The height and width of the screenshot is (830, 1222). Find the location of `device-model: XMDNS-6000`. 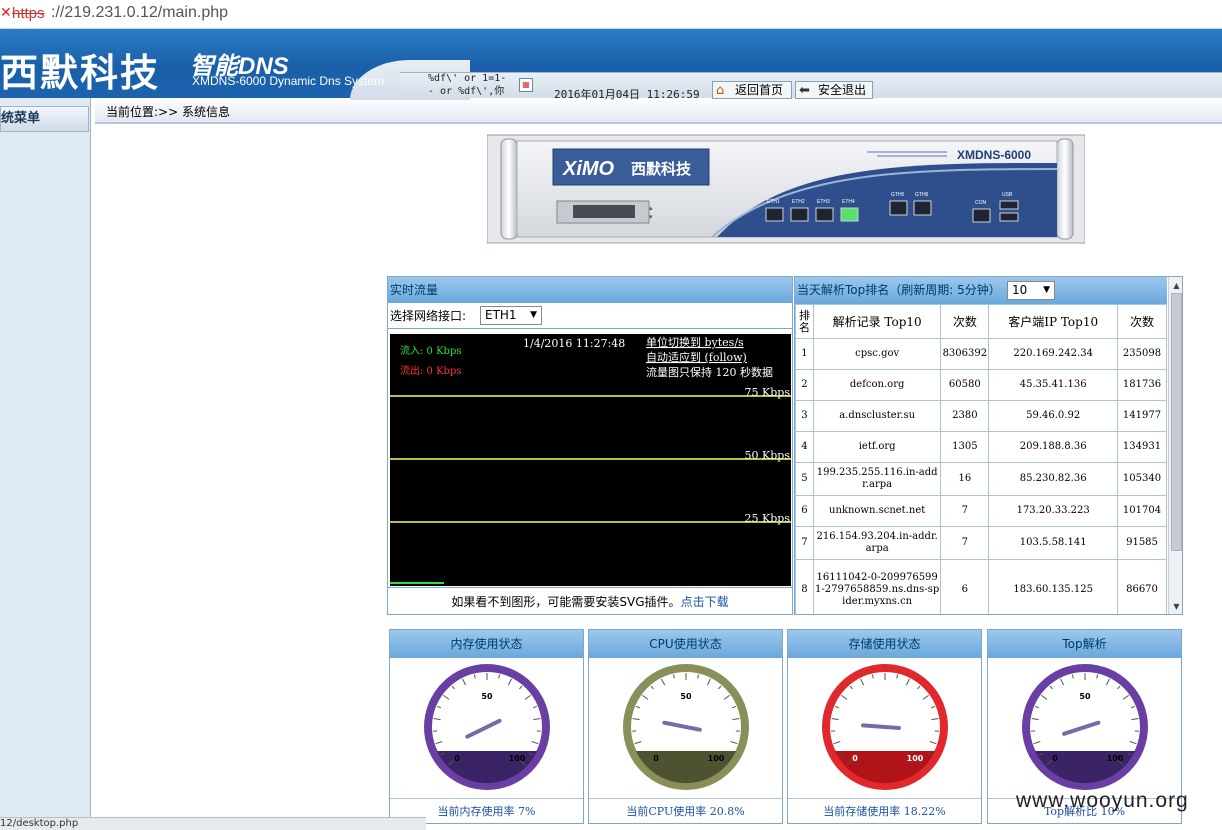

device-model: XMDNS-6000 is located at coordinates (994, 155).